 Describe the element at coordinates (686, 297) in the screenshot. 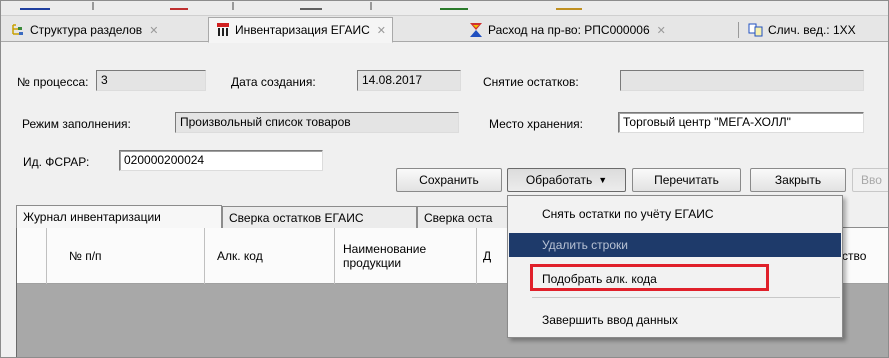

I see `menu-separator` at that location.